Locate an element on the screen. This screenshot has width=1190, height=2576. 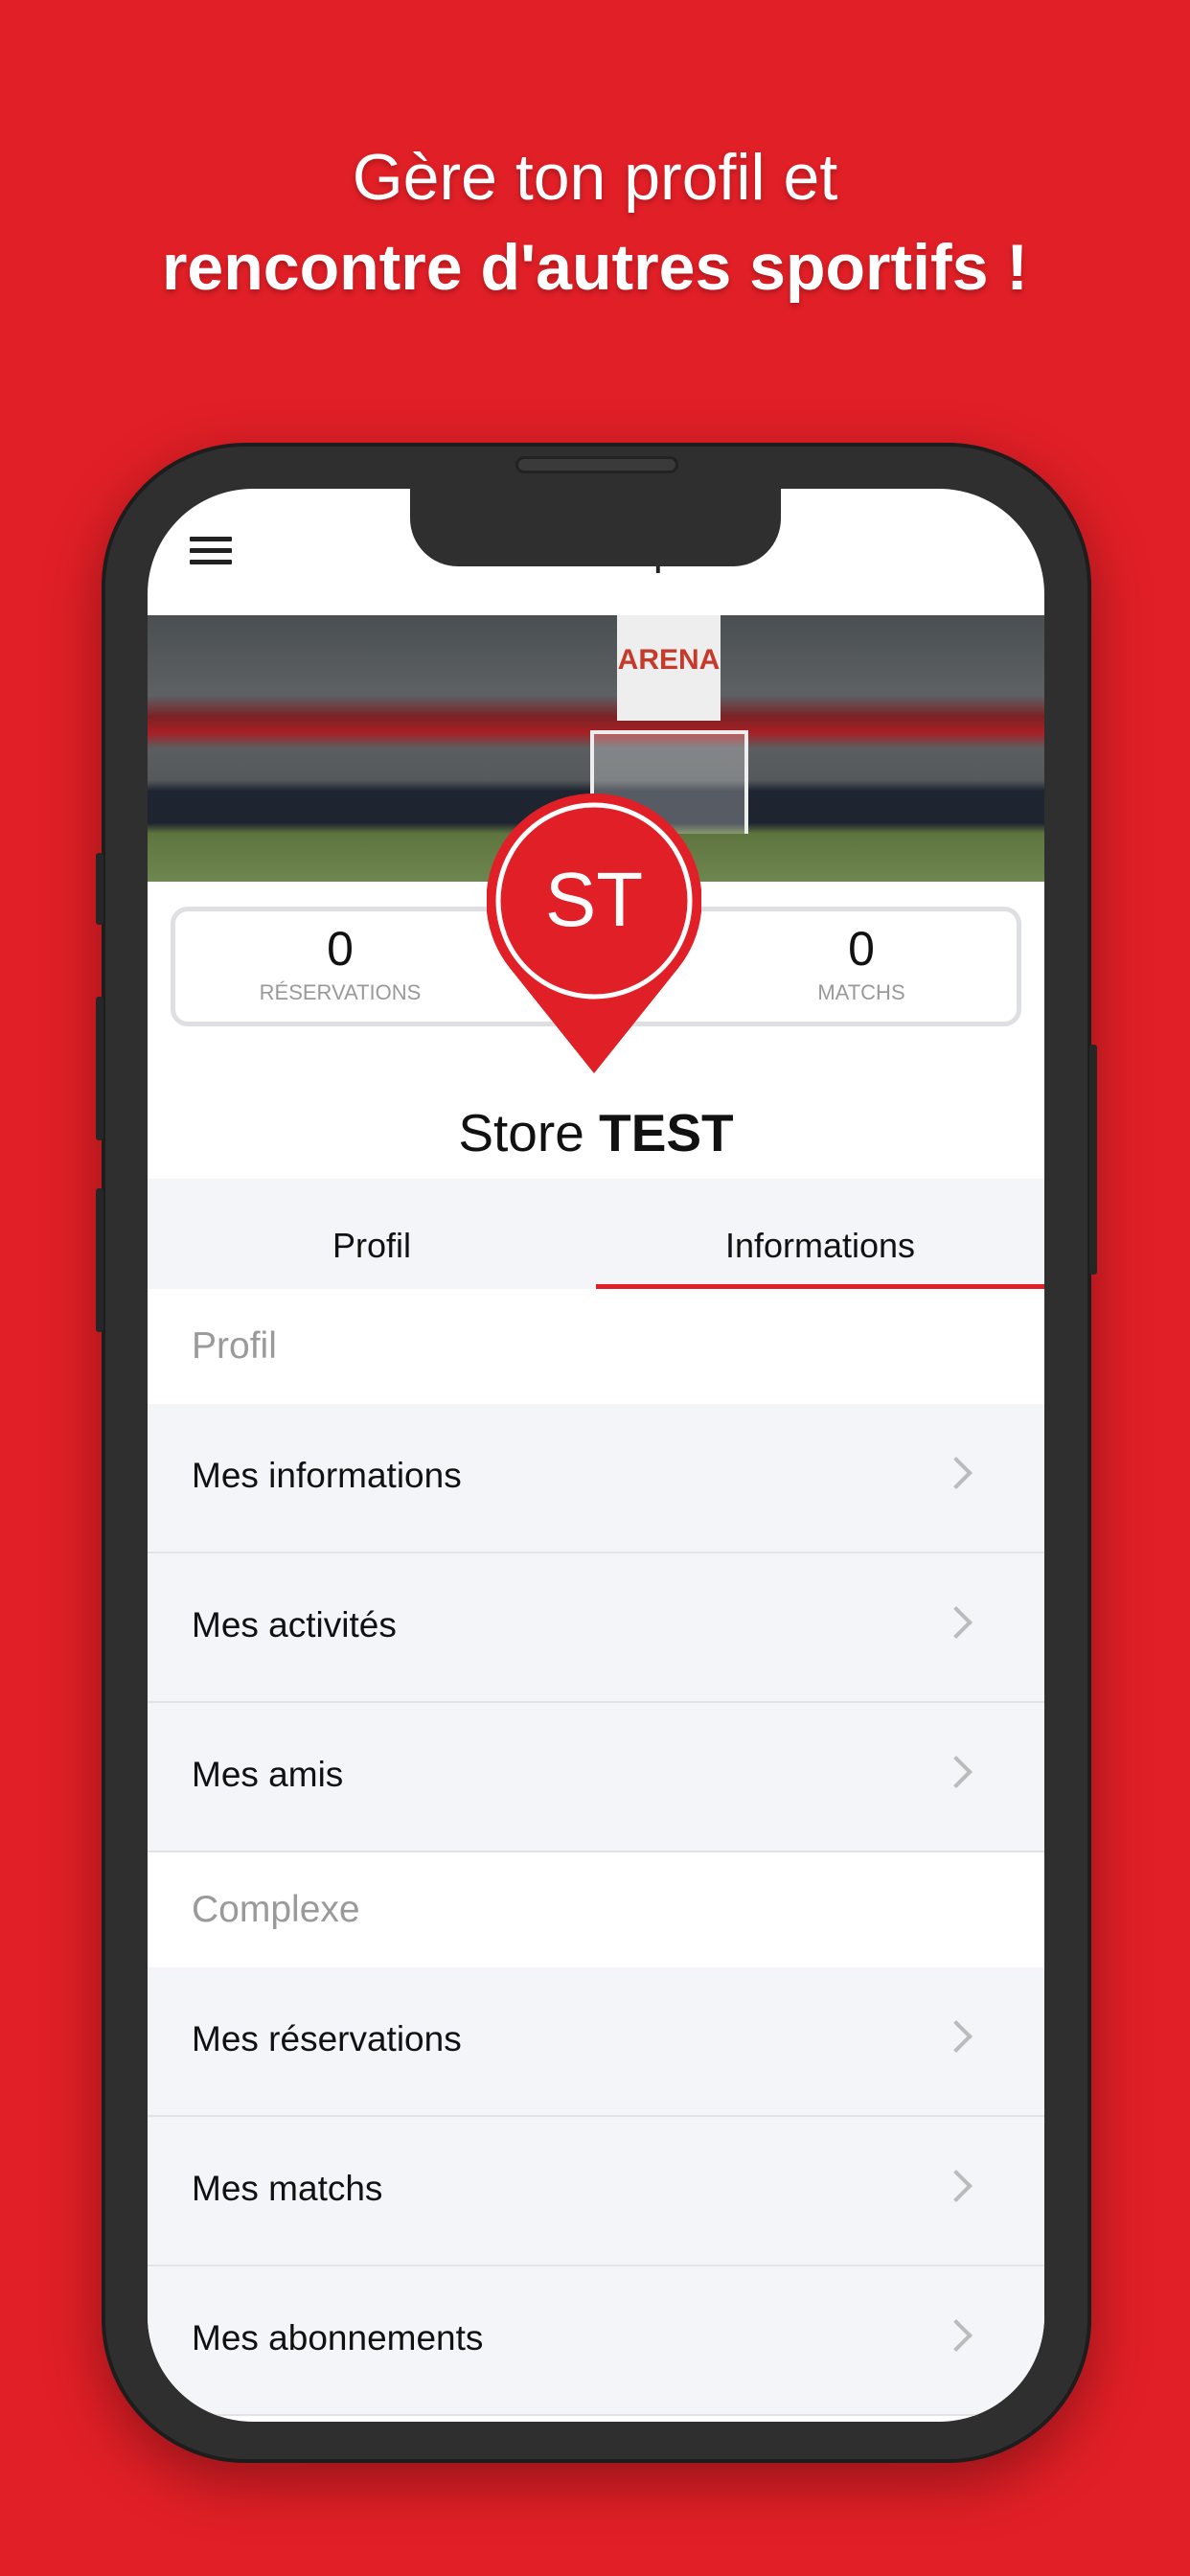
avatar: ST is located at coordinates (594, 937).